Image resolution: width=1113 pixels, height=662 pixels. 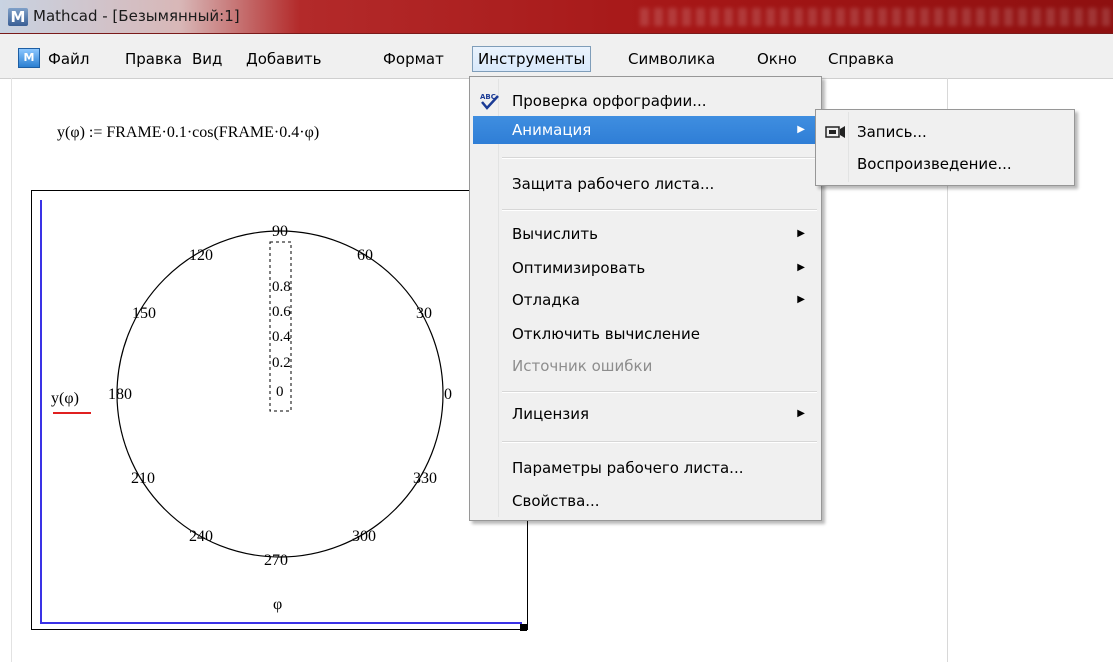 What do you see at coordinates (448, 394) in the screenshot?
I see `angle-label-0: 0` at bounding box center [448, 394].